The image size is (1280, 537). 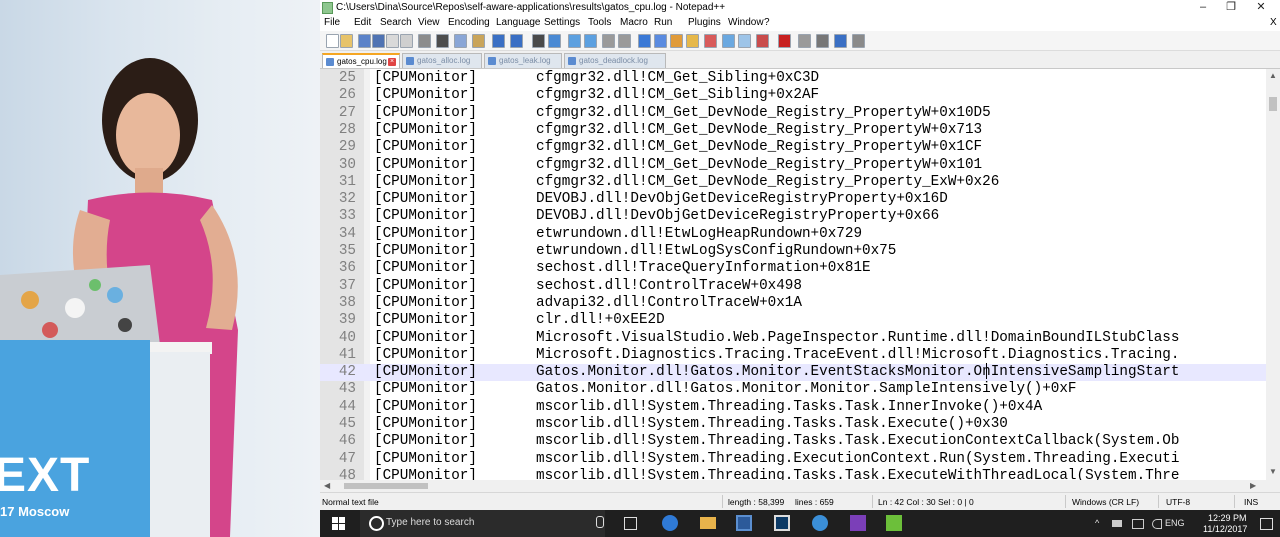 What do you see at coordinates (894, 523) in the screenshot?
I see `notepadpp-taskbar-icon` at bounding box center [894, 523].